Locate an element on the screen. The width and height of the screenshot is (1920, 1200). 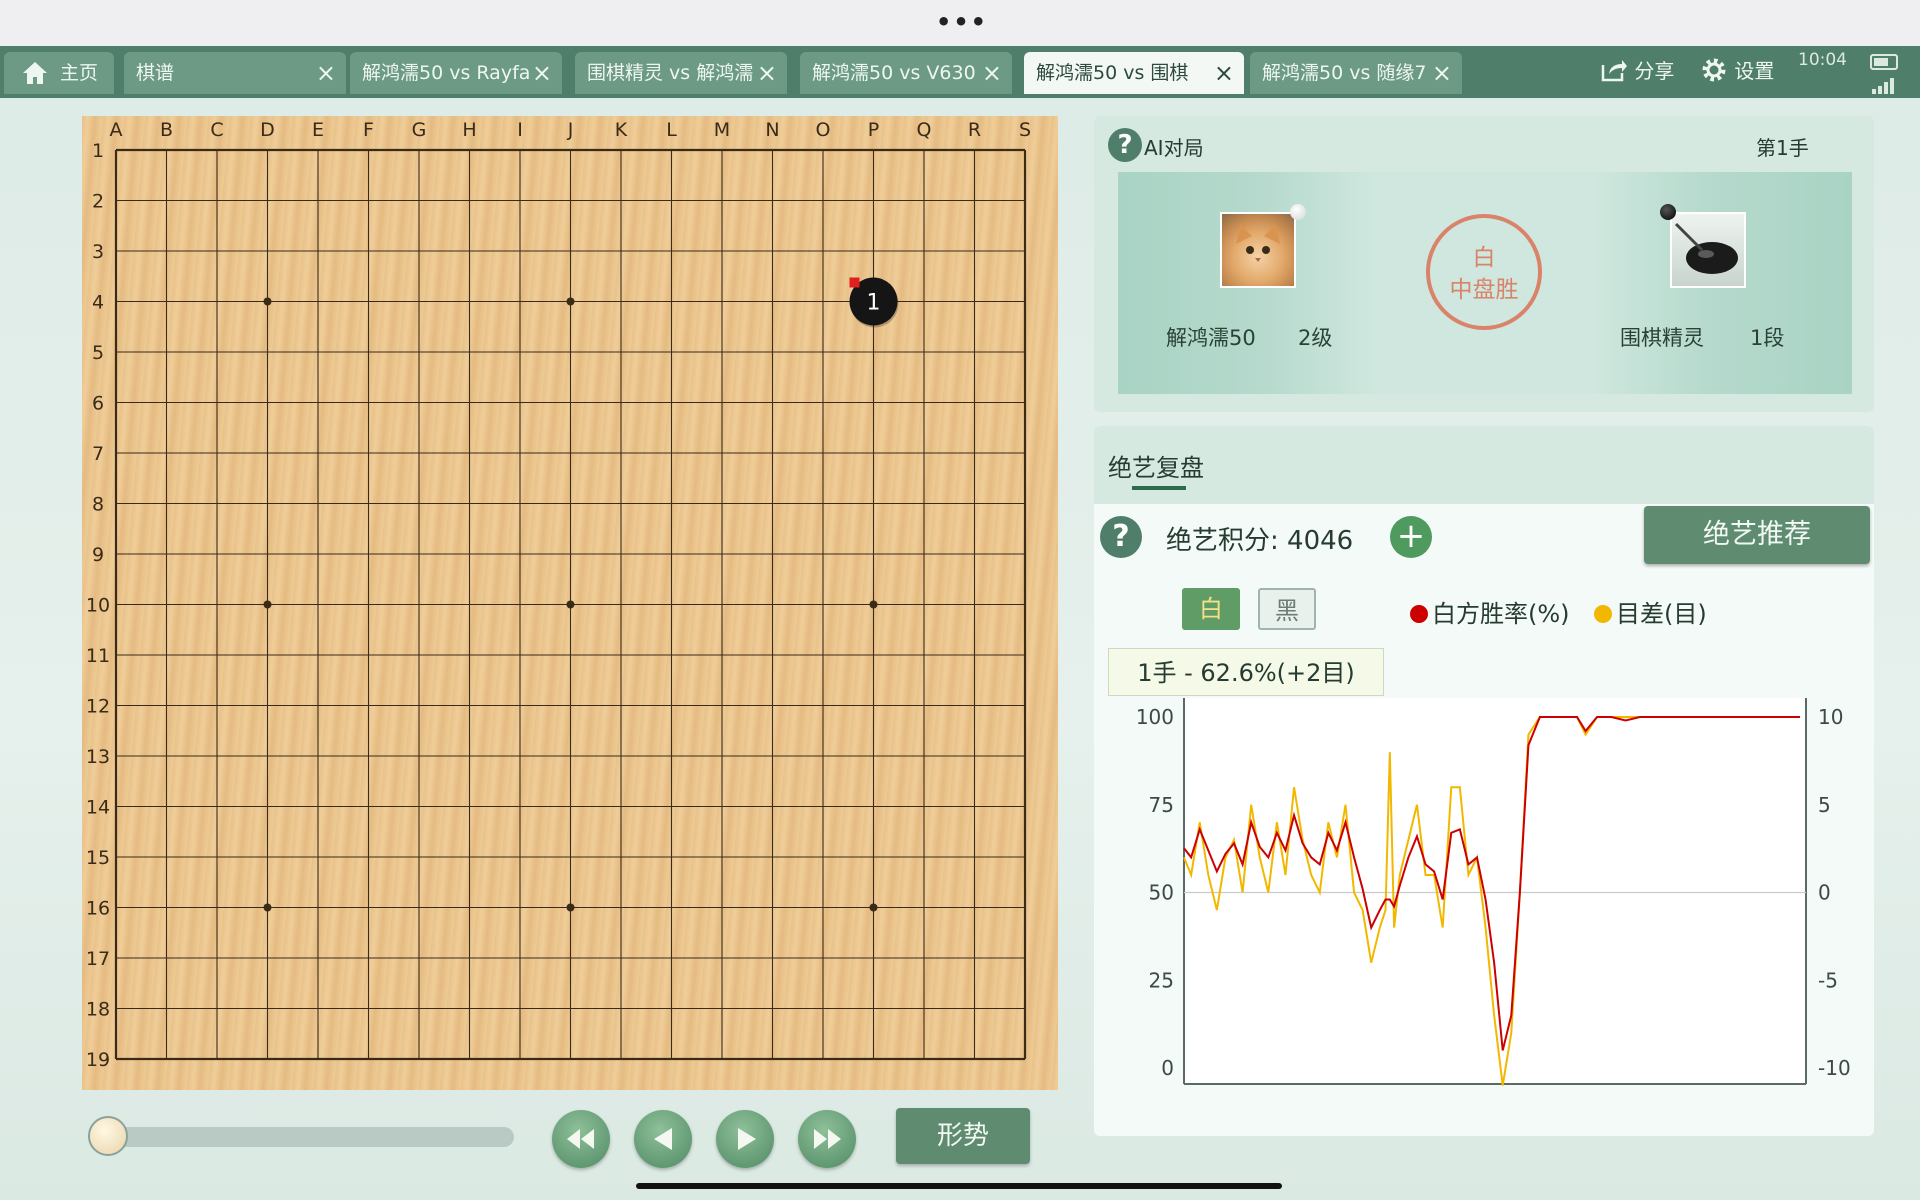
row-label: 6 is located at coordinates (98, 404).